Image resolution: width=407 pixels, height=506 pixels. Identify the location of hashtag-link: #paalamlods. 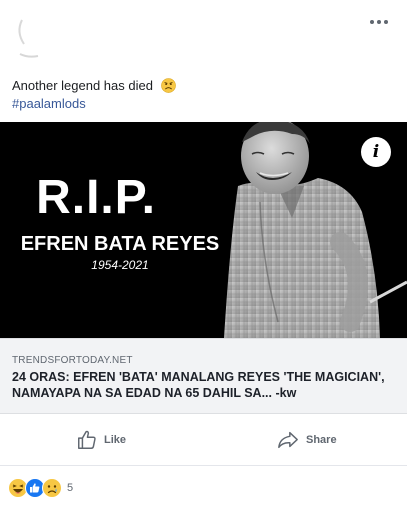
(49, 103).